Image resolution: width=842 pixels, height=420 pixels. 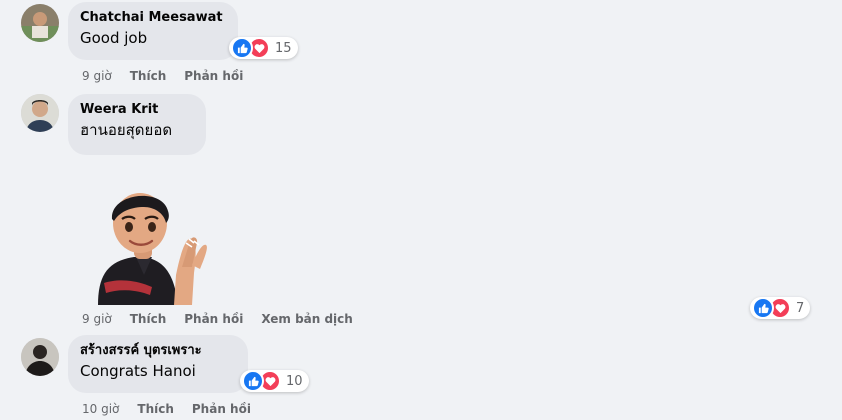 What do you see at coordinates (800, 308) in the screenshot?
I see `reaction-count: 7` at bounding box center [800, 308].